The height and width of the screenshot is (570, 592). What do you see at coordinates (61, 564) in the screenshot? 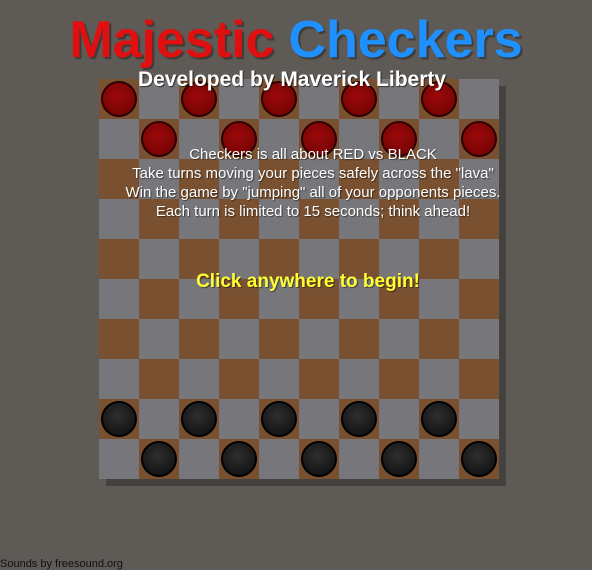
I see `sound-credits: Sounds by freesound.org` at bounding box center [61, 564].